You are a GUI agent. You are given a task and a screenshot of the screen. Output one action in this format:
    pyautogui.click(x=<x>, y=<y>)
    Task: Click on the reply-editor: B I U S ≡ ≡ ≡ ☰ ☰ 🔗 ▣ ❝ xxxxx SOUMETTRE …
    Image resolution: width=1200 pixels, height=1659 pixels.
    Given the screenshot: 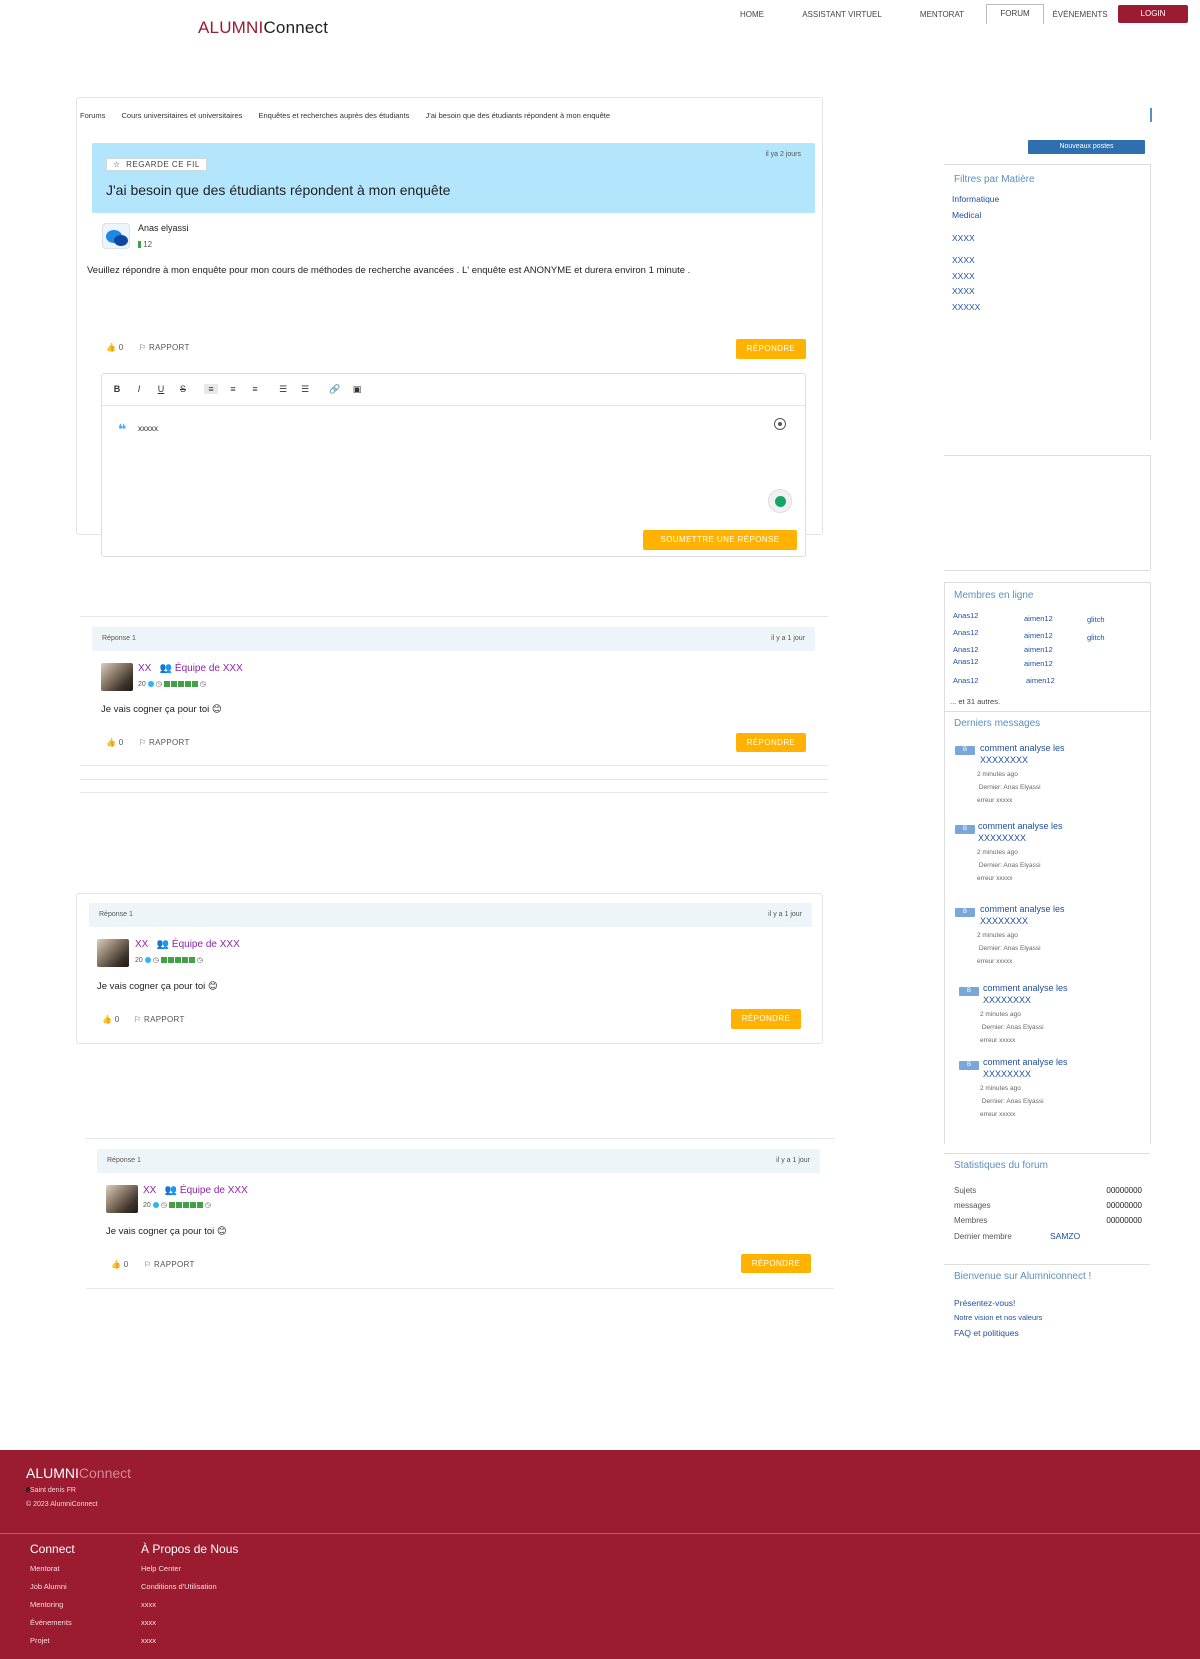 What is the action you would take?
    pyautogui.click(x=453, y=465)
    